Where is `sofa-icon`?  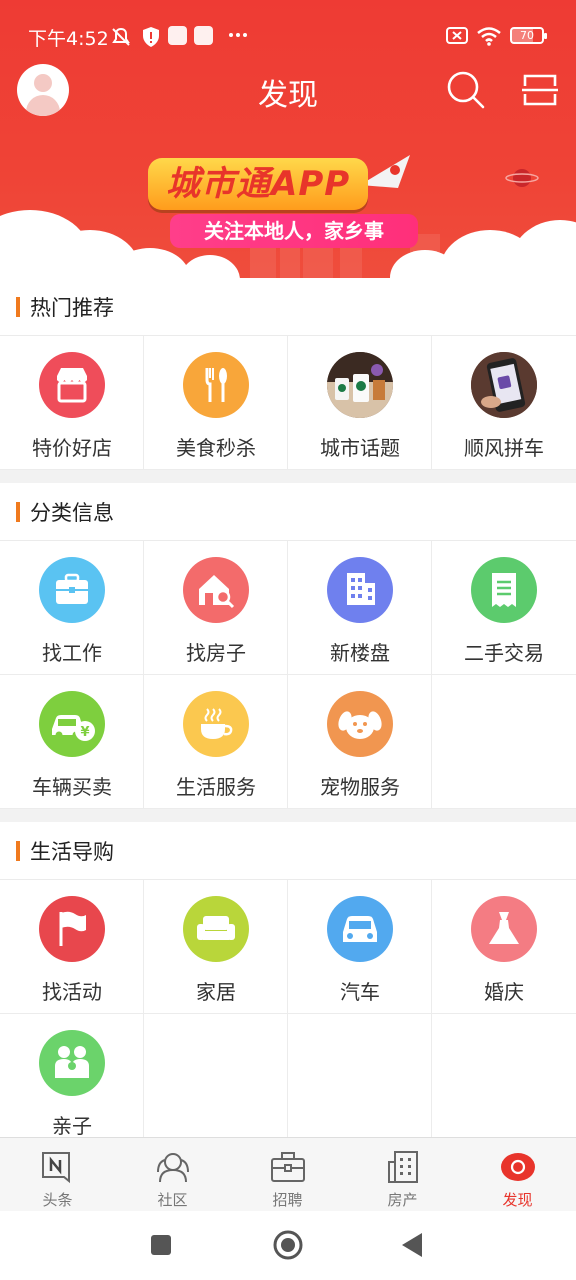
sofa-icon is located at coordinates (216, 929).